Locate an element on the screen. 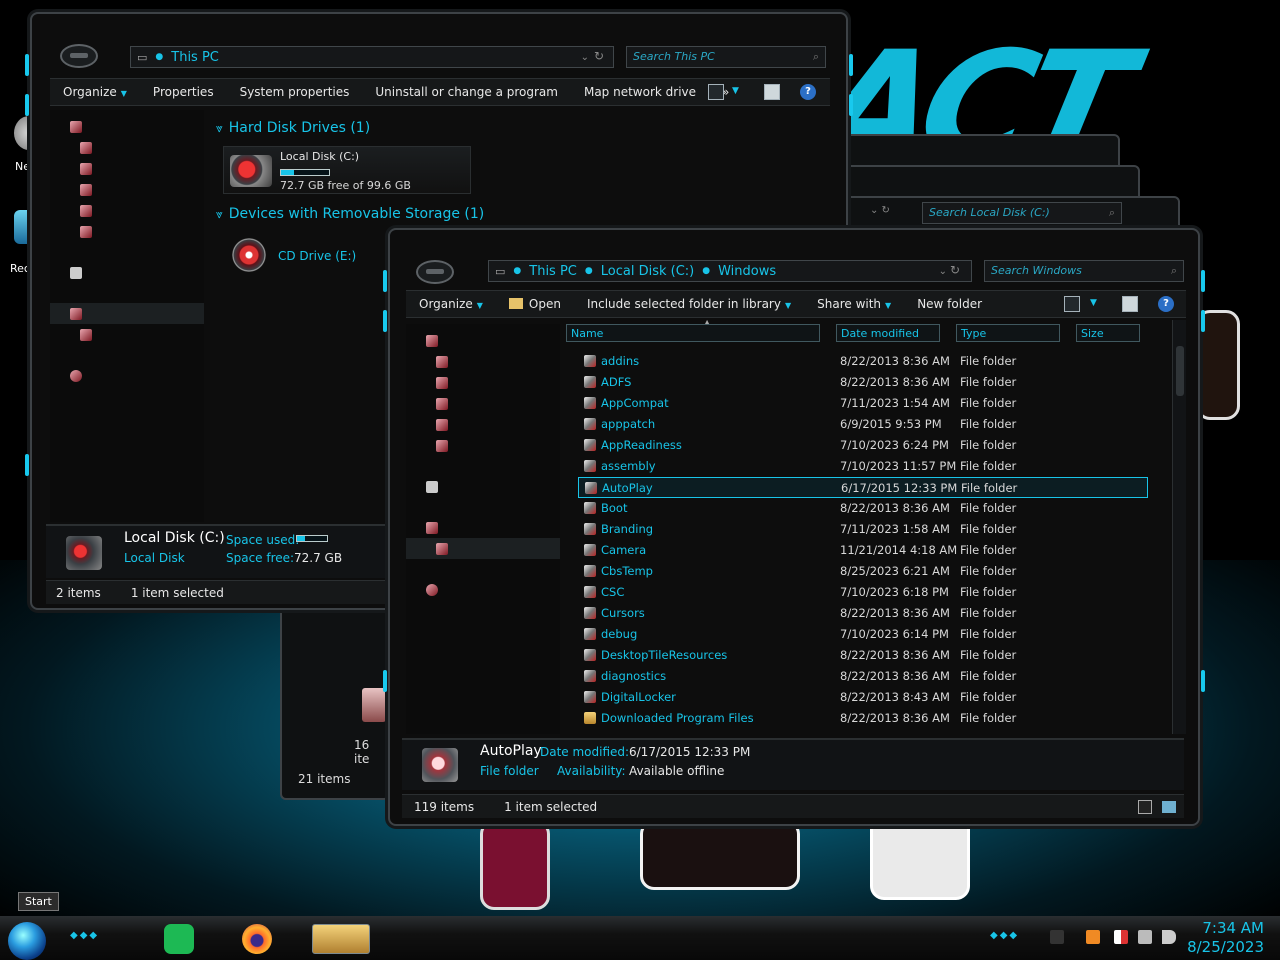 This screenshot has height=960, width=1280. file-row: Cursors 8/22/2013 8:36 AM File folder is located at coordinates (863, 613).